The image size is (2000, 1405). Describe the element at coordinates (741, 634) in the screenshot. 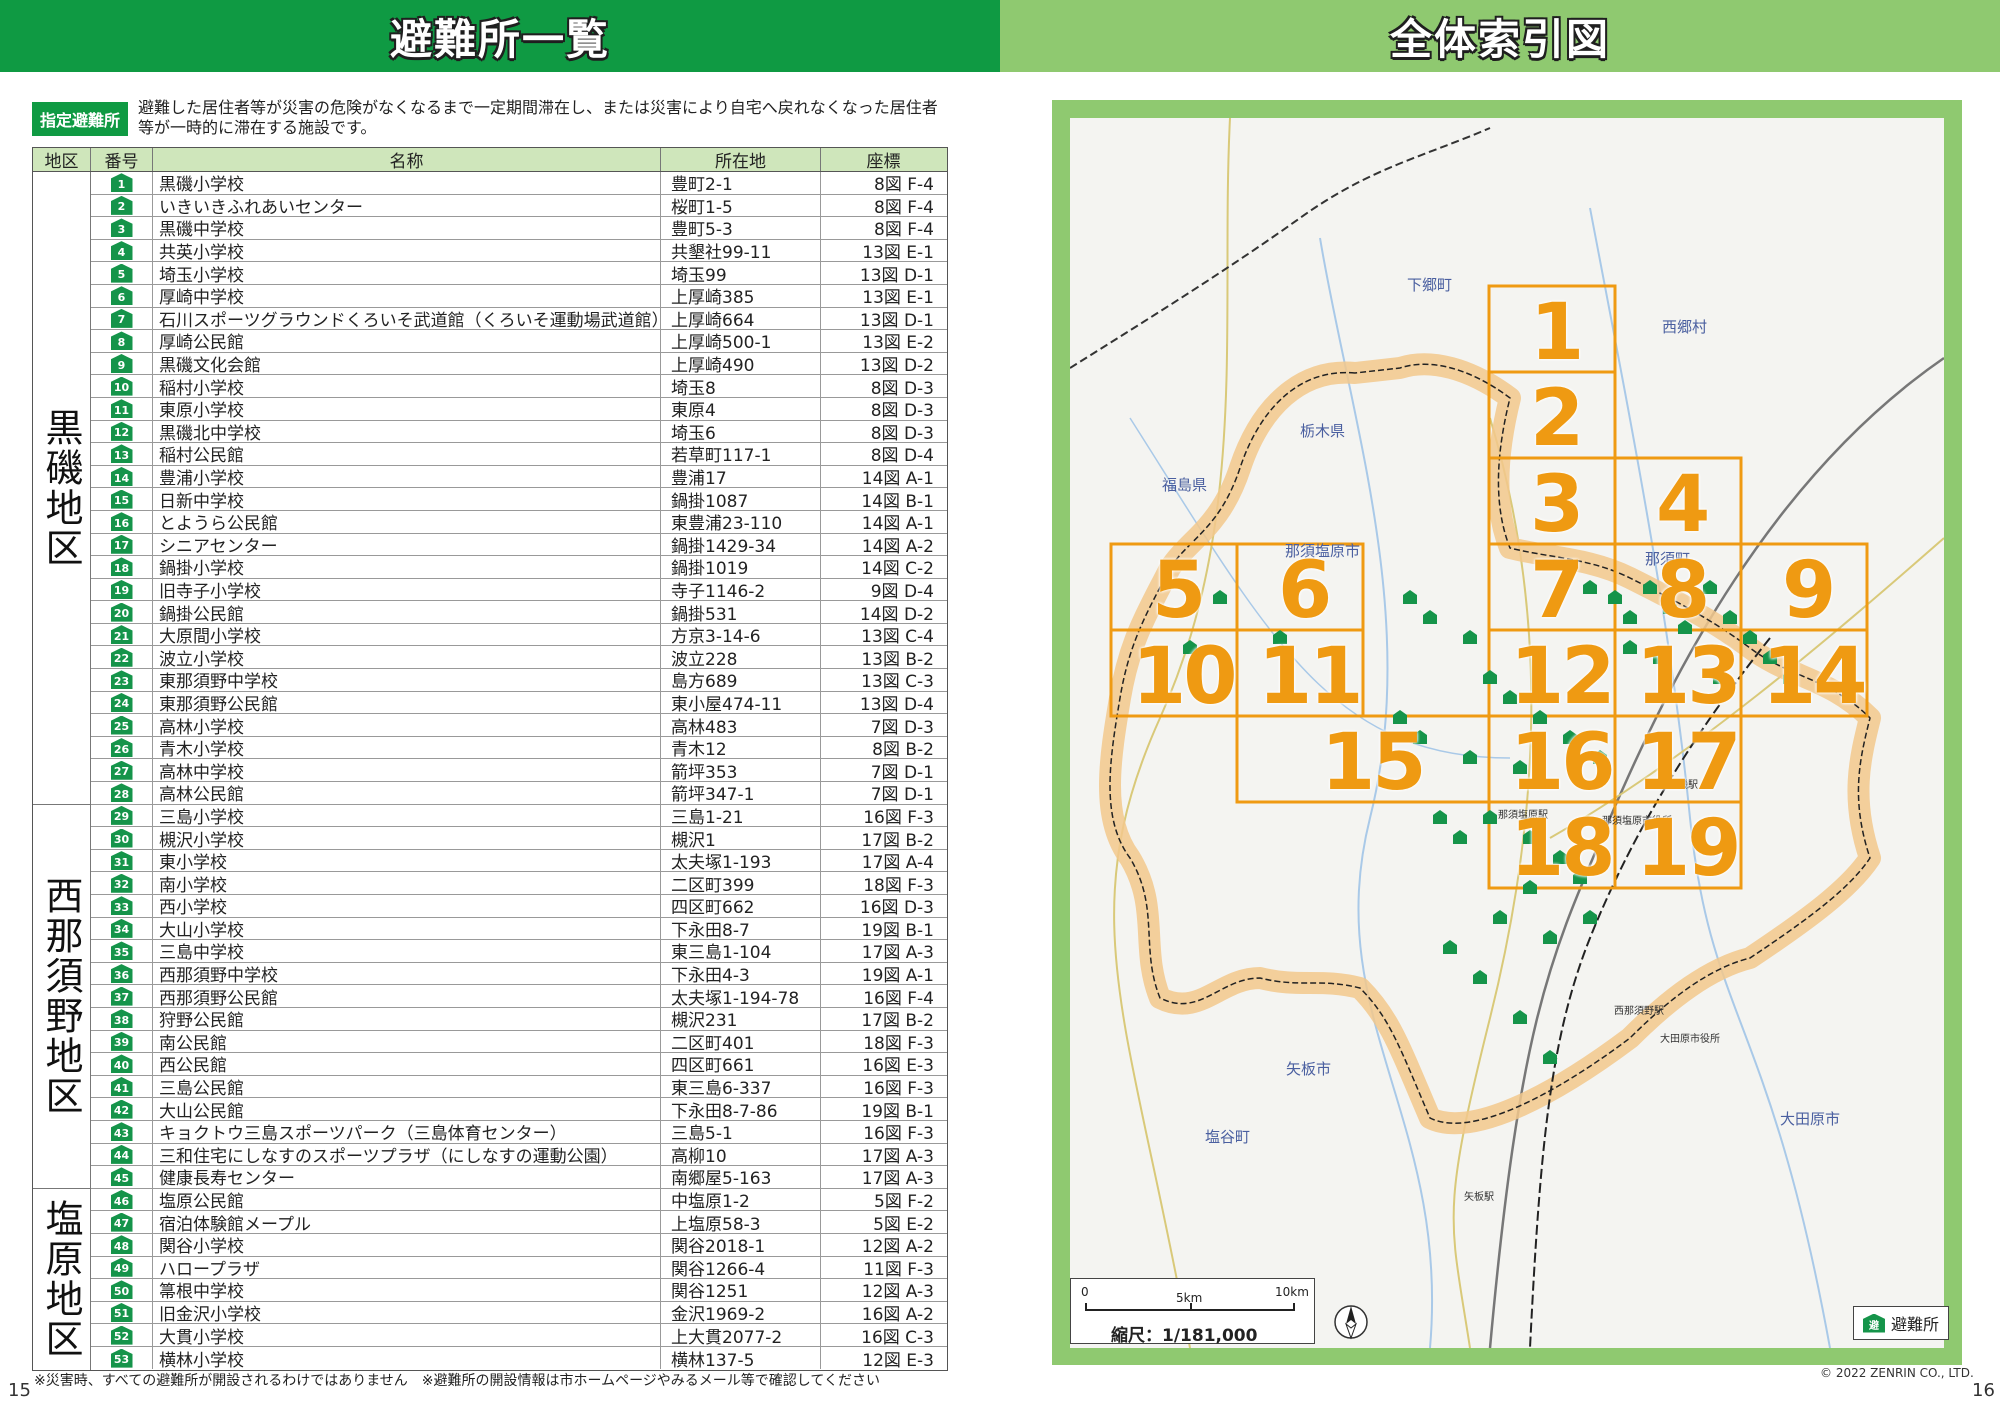

I see `shelter-address: 方京3-14-6` at that location.